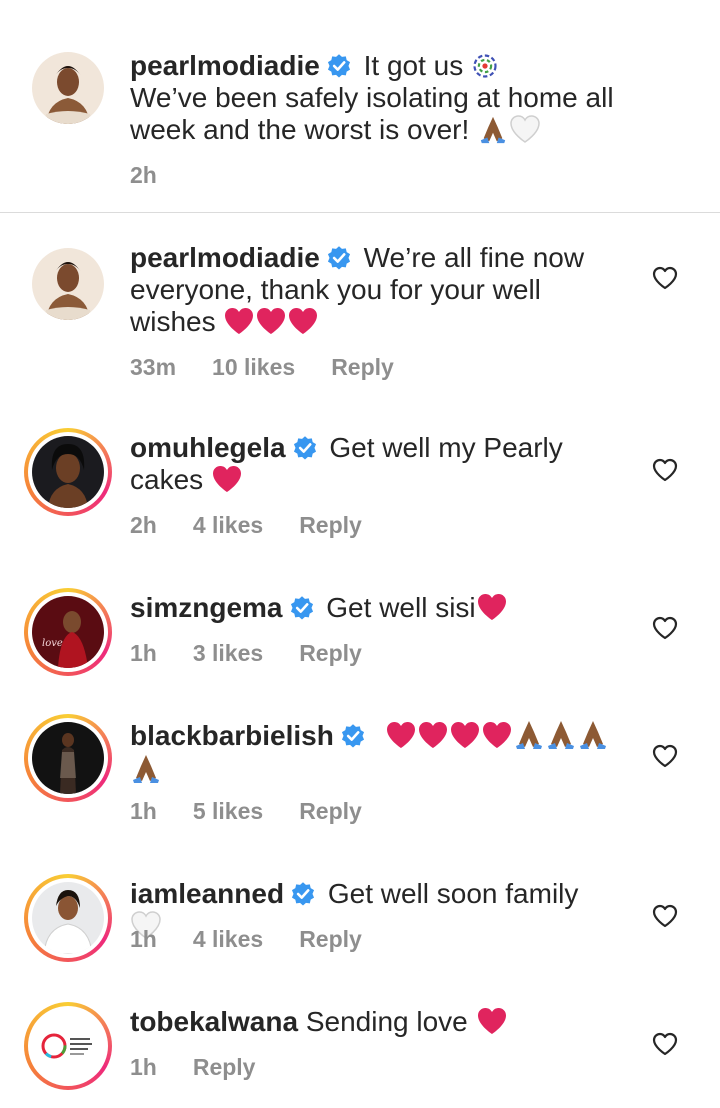  What do you see at coordinates (208, 447) in the screenshot?
I see `comment-username: omuhlegela` at bounding box center [208, 447].